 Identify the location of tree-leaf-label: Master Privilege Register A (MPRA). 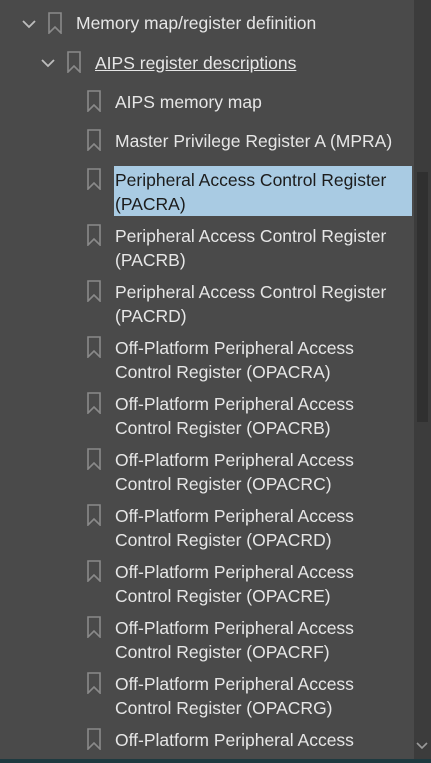
(254, 141).